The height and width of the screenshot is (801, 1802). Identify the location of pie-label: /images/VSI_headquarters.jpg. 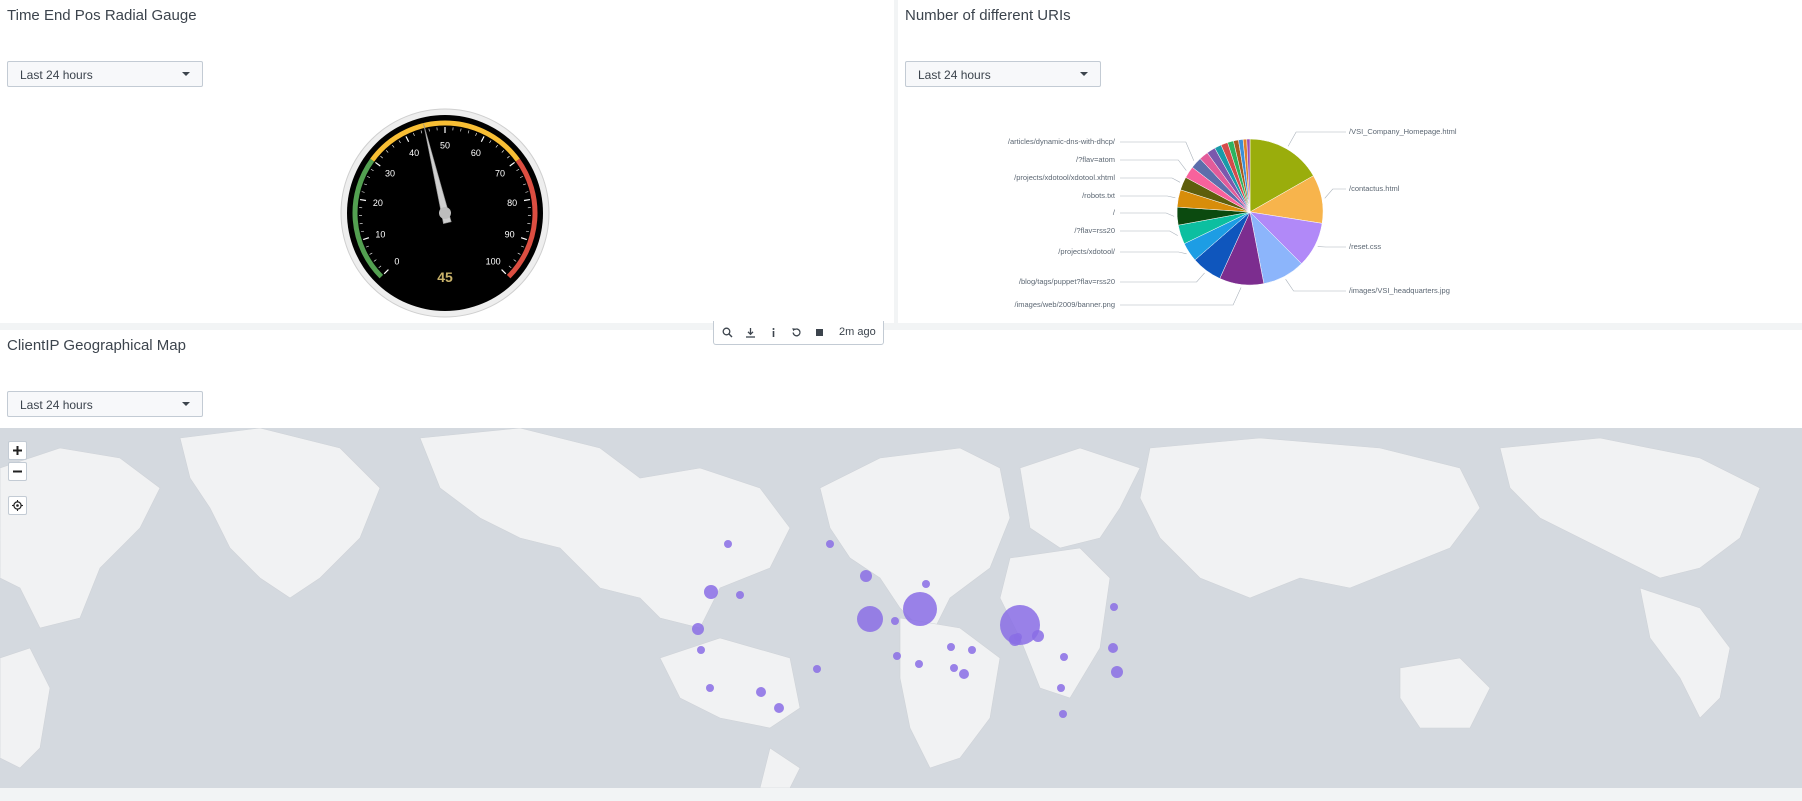
(1399, 290).